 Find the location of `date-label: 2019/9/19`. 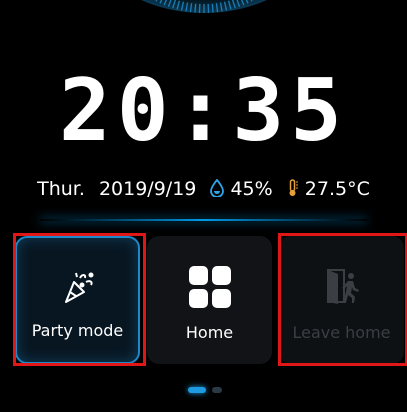

date-label: 2019/9/19 is located at coordinates (147, 189).